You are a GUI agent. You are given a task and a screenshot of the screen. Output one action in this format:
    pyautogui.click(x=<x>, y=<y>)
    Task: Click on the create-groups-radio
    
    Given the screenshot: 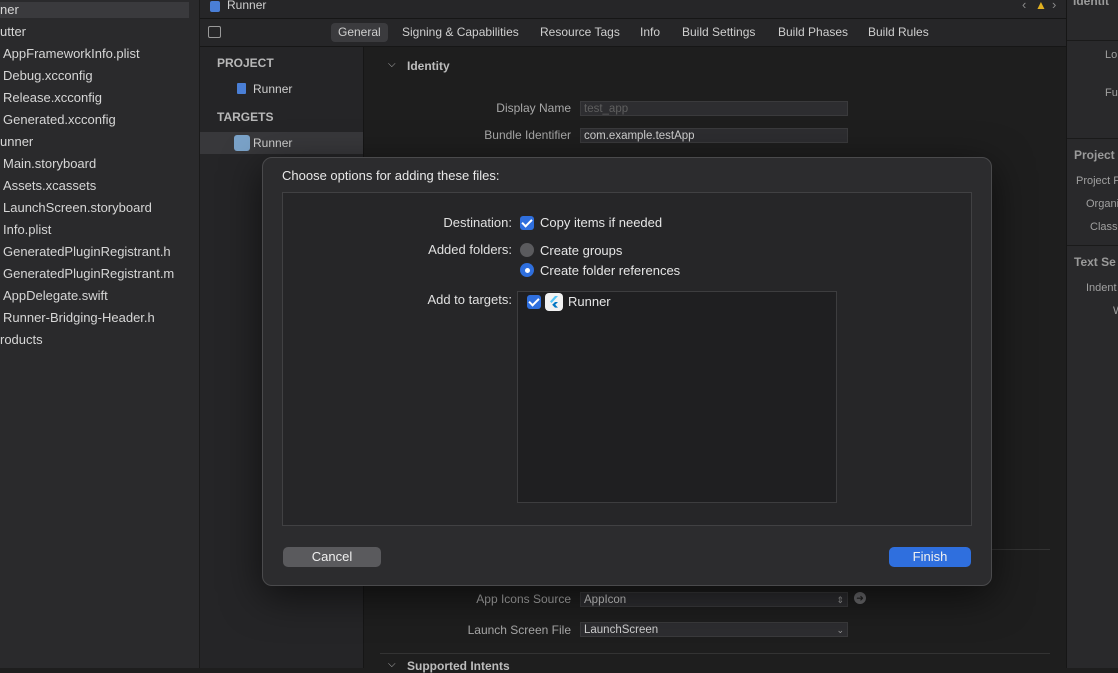 What is the action you would take?
    pyautogui.click(x=527, y=250)
    